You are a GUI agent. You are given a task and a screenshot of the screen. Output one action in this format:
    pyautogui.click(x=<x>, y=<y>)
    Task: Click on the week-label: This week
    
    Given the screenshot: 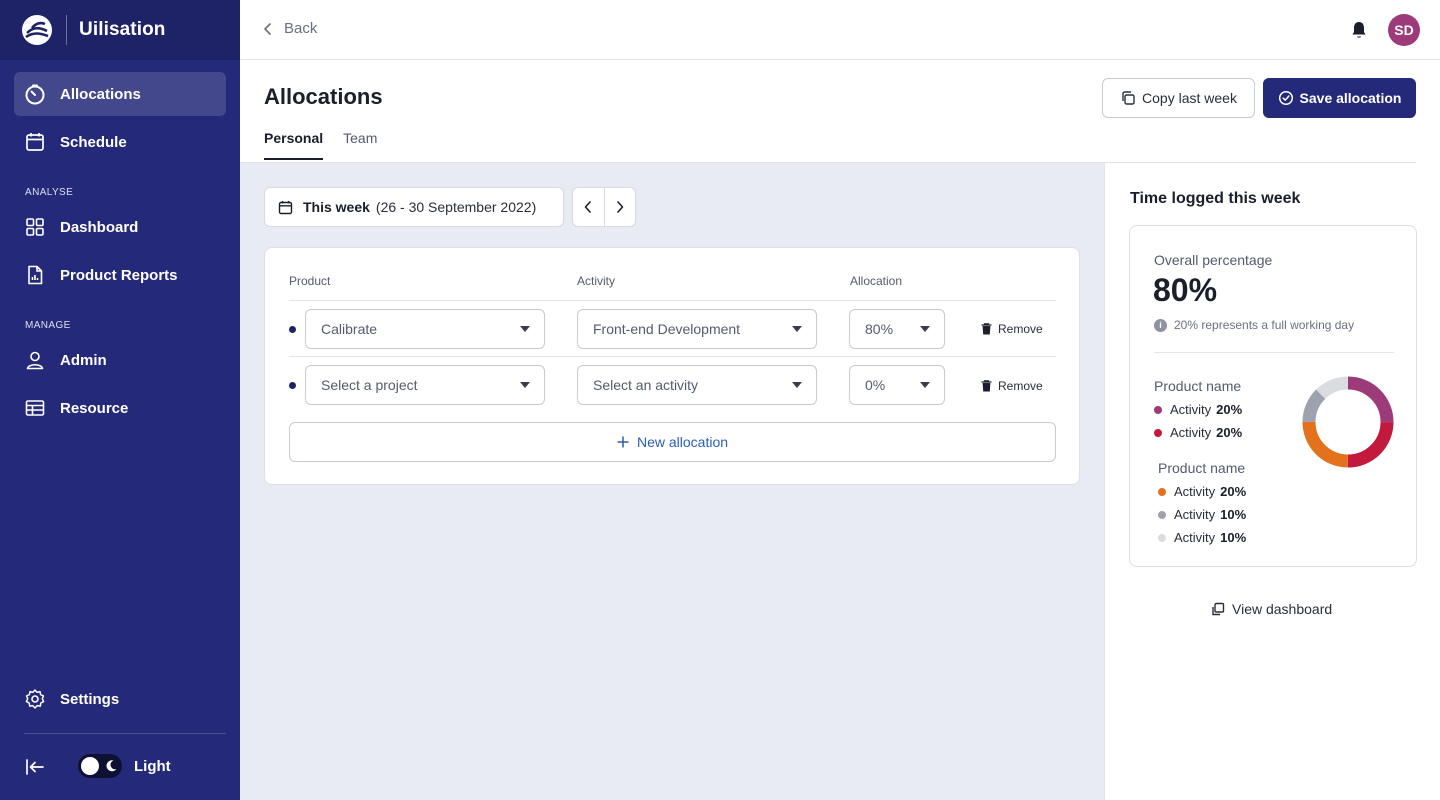 What is the action you would take?
    pyautogui.click(x=336, y=207)
    